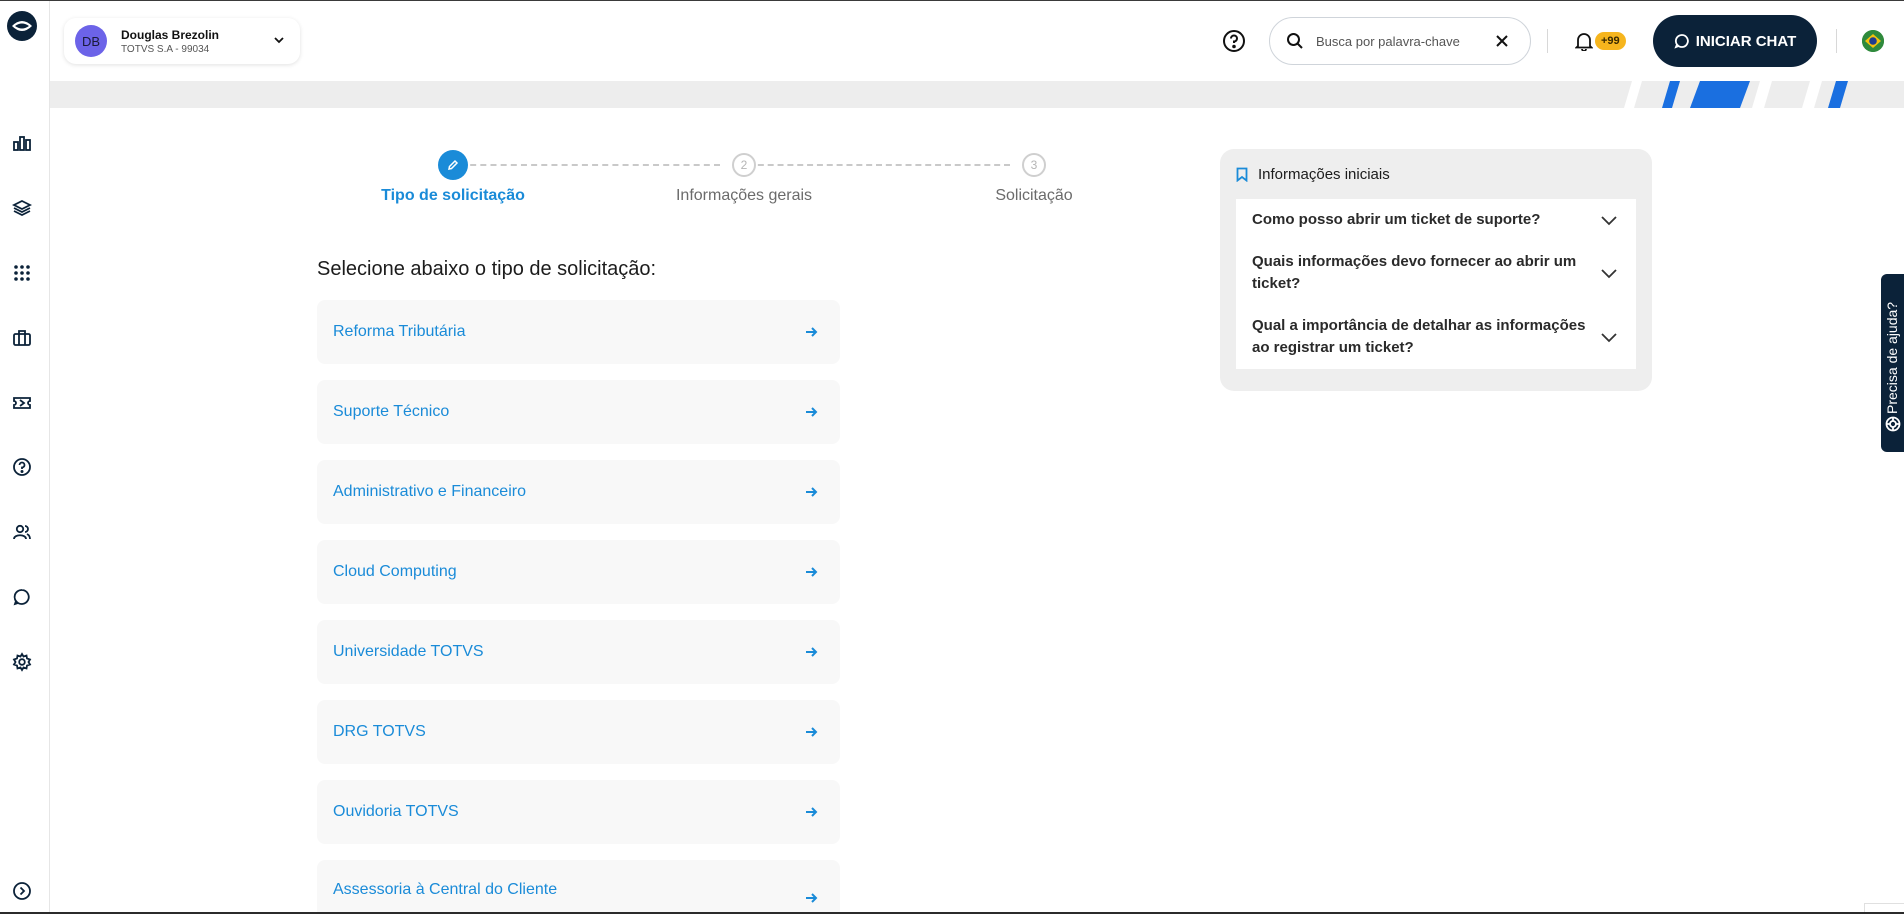 The image size is (1904, 914). What do you see at coordinates (578, 572) in the screenshot?
I see `option-cloud-computing: Cloud Computing` at bounding box center [578, 572].